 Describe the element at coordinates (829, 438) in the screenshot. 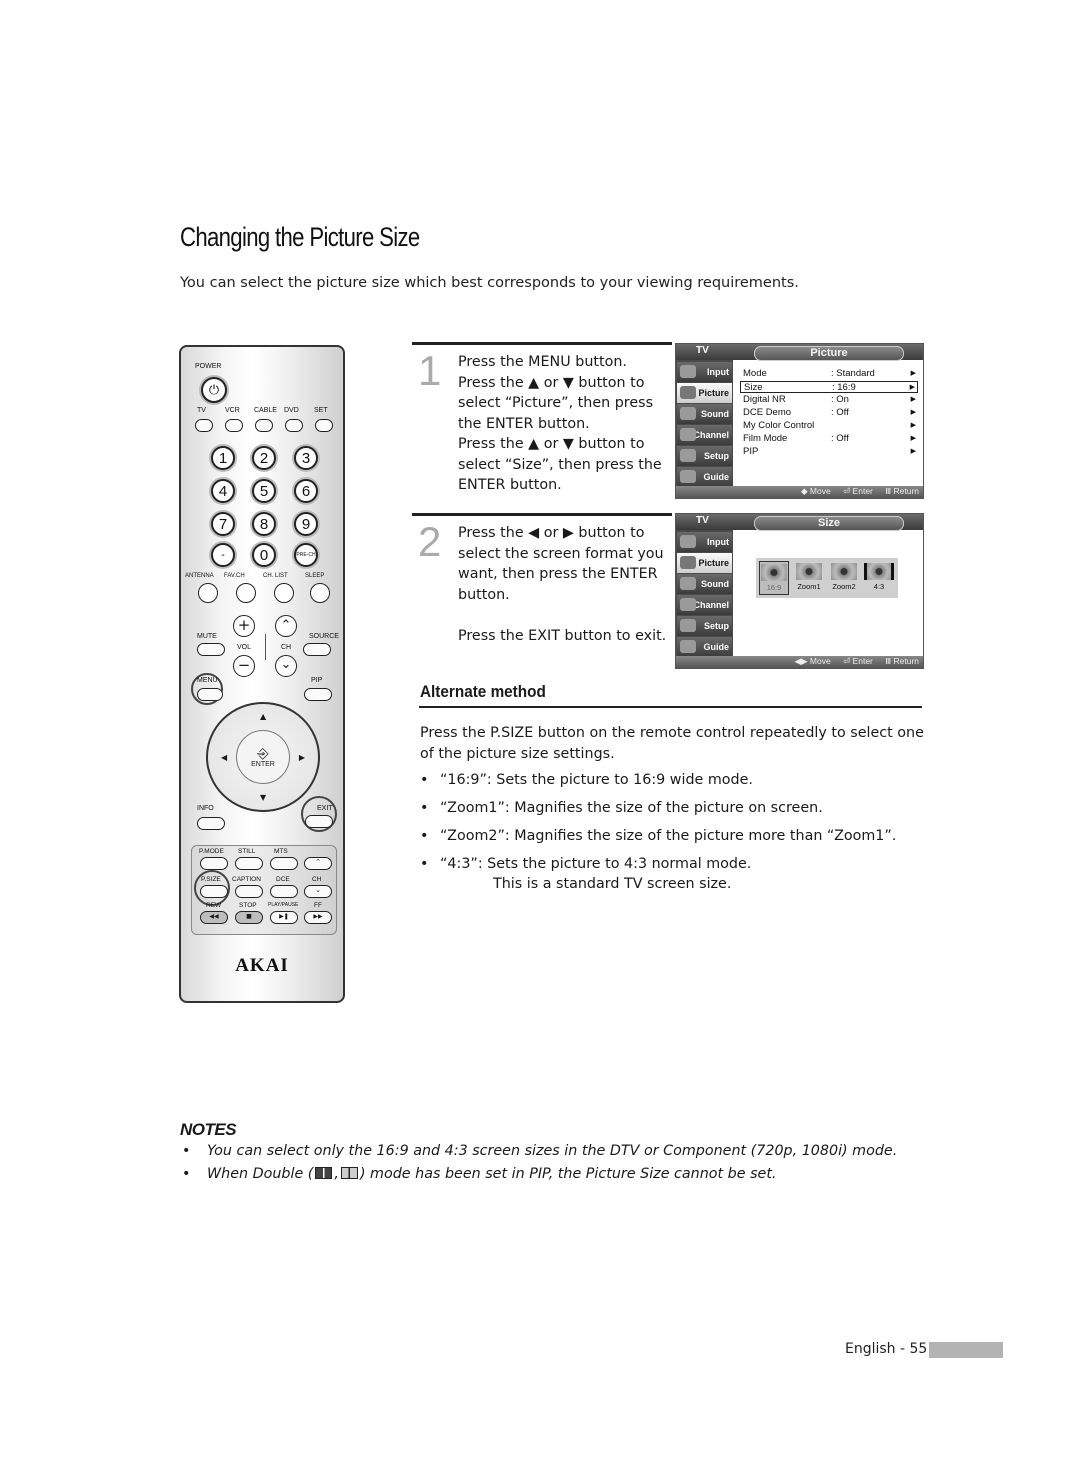

I see `osd-row-film-mode: Film Mode: Off ▶` at that location.